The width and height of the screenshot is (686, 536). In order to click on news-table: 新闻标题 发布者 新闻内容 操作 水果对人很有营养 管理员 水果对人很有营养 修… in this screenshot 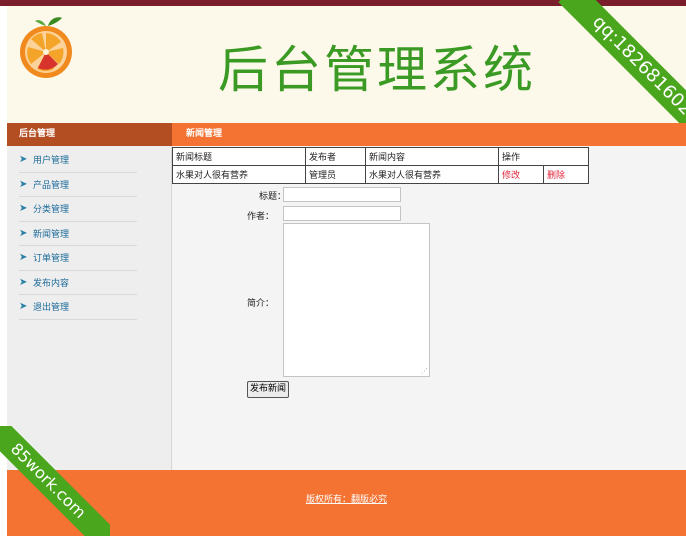, I will do `click(380, 165)`.